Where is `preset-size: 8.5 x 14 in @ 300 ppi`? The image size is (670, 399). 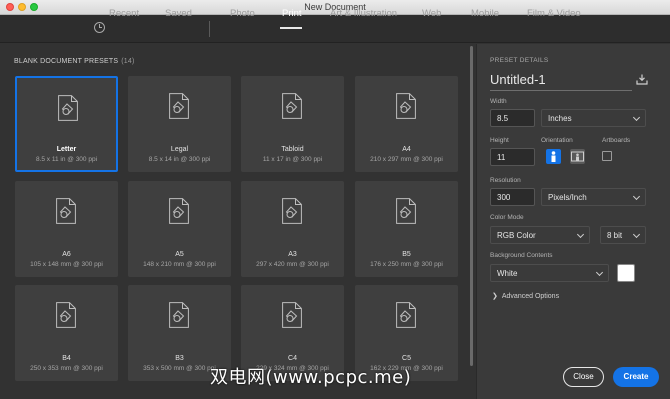
preset-size: 8.5 x 14 in @ 300 ppi is located at coordinates (179, 159).